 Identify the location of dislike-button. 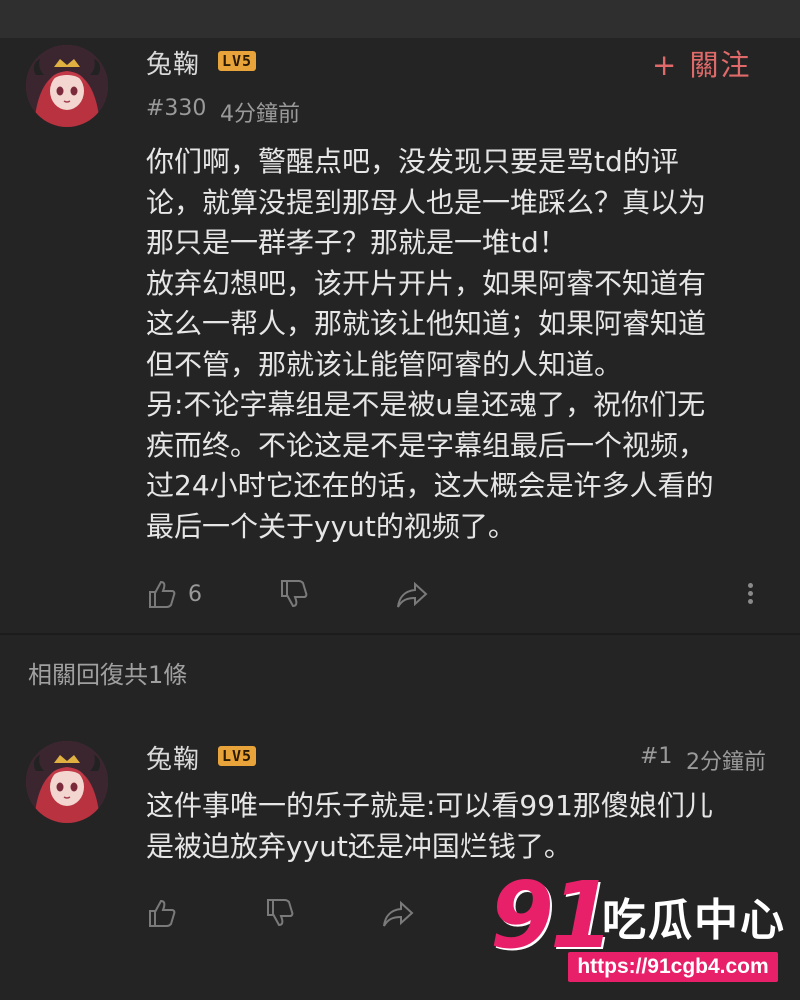
(280, 913).